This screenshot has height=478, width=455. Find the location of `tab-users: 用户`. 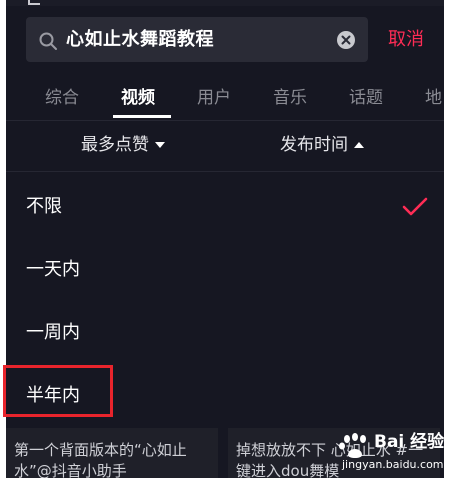

tab-users: 用户 is located at coordinates (214, 98).